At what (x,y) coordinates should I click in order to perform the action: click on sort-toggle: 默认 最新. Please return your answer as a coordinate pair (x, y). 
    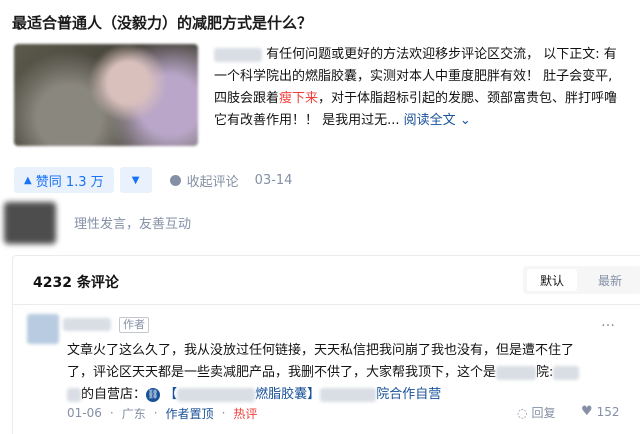
    Looking at the image, I should click on (581, 280).